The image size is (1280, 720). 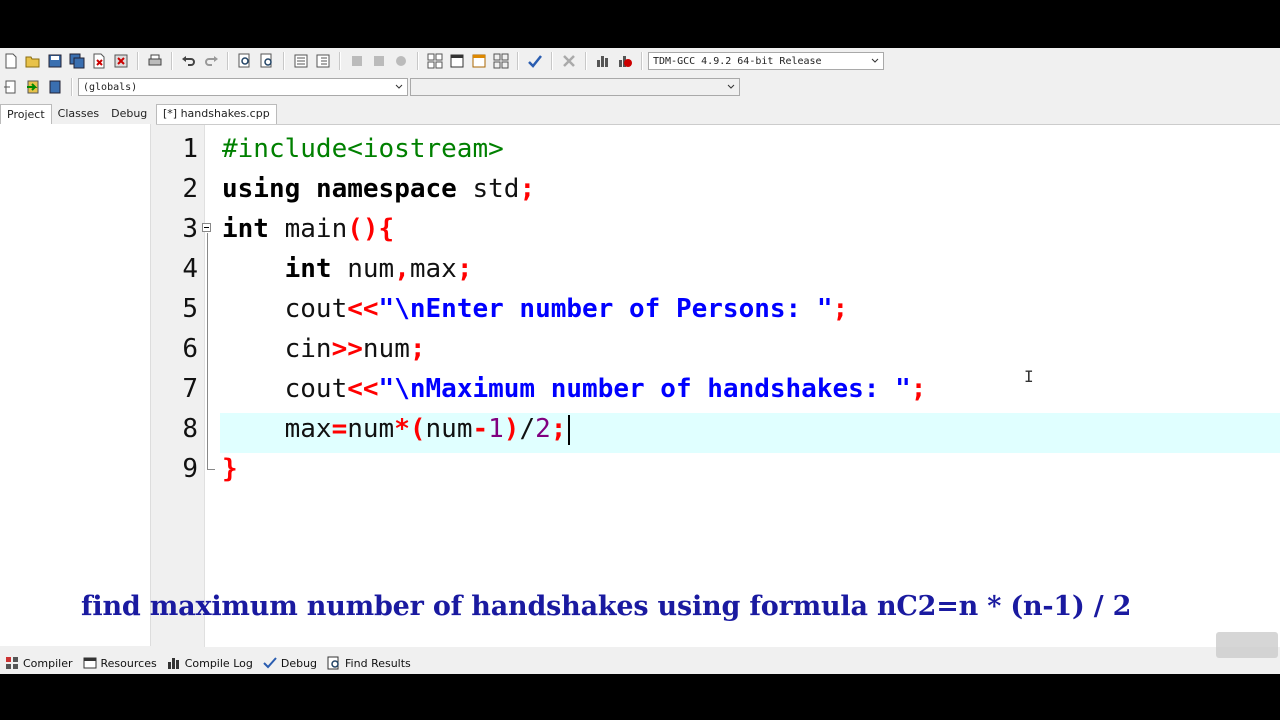 I want to click on token: (){, so click(x=371, y=229).